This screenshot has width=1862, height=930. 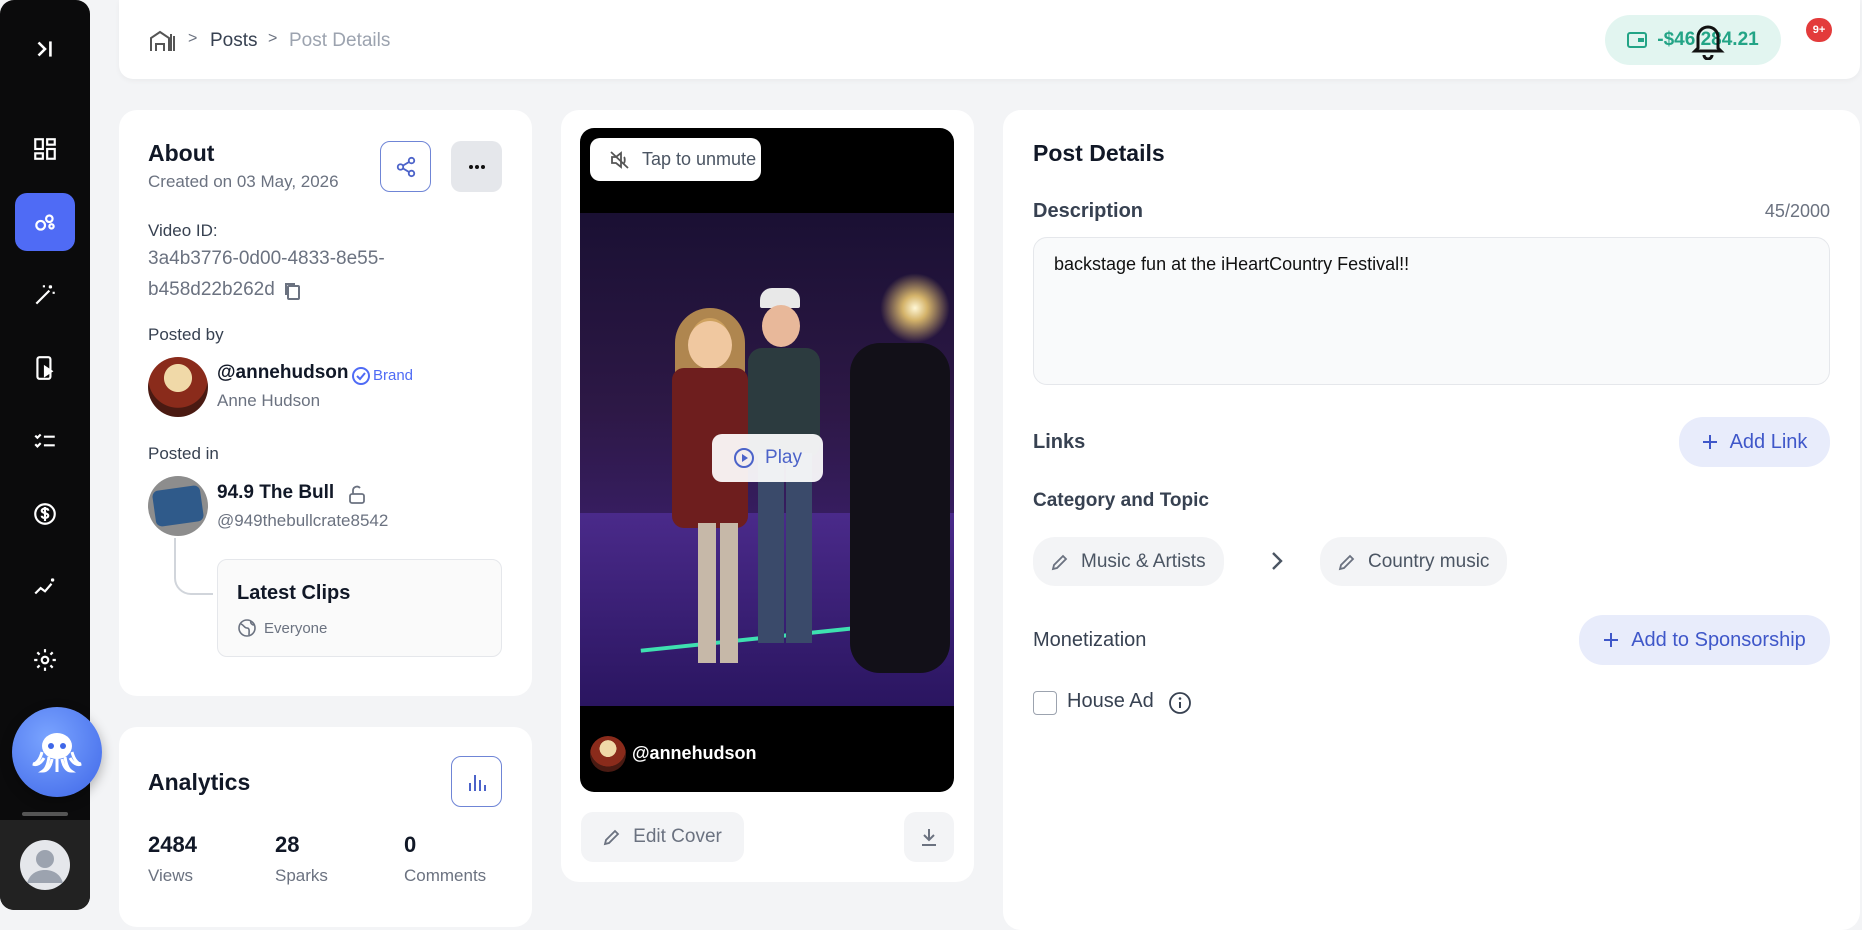 What do you see at coordinates (183, 453) in the screenshot?
I see `posted-in-label: Posted in` at bounding box center [183, 453].